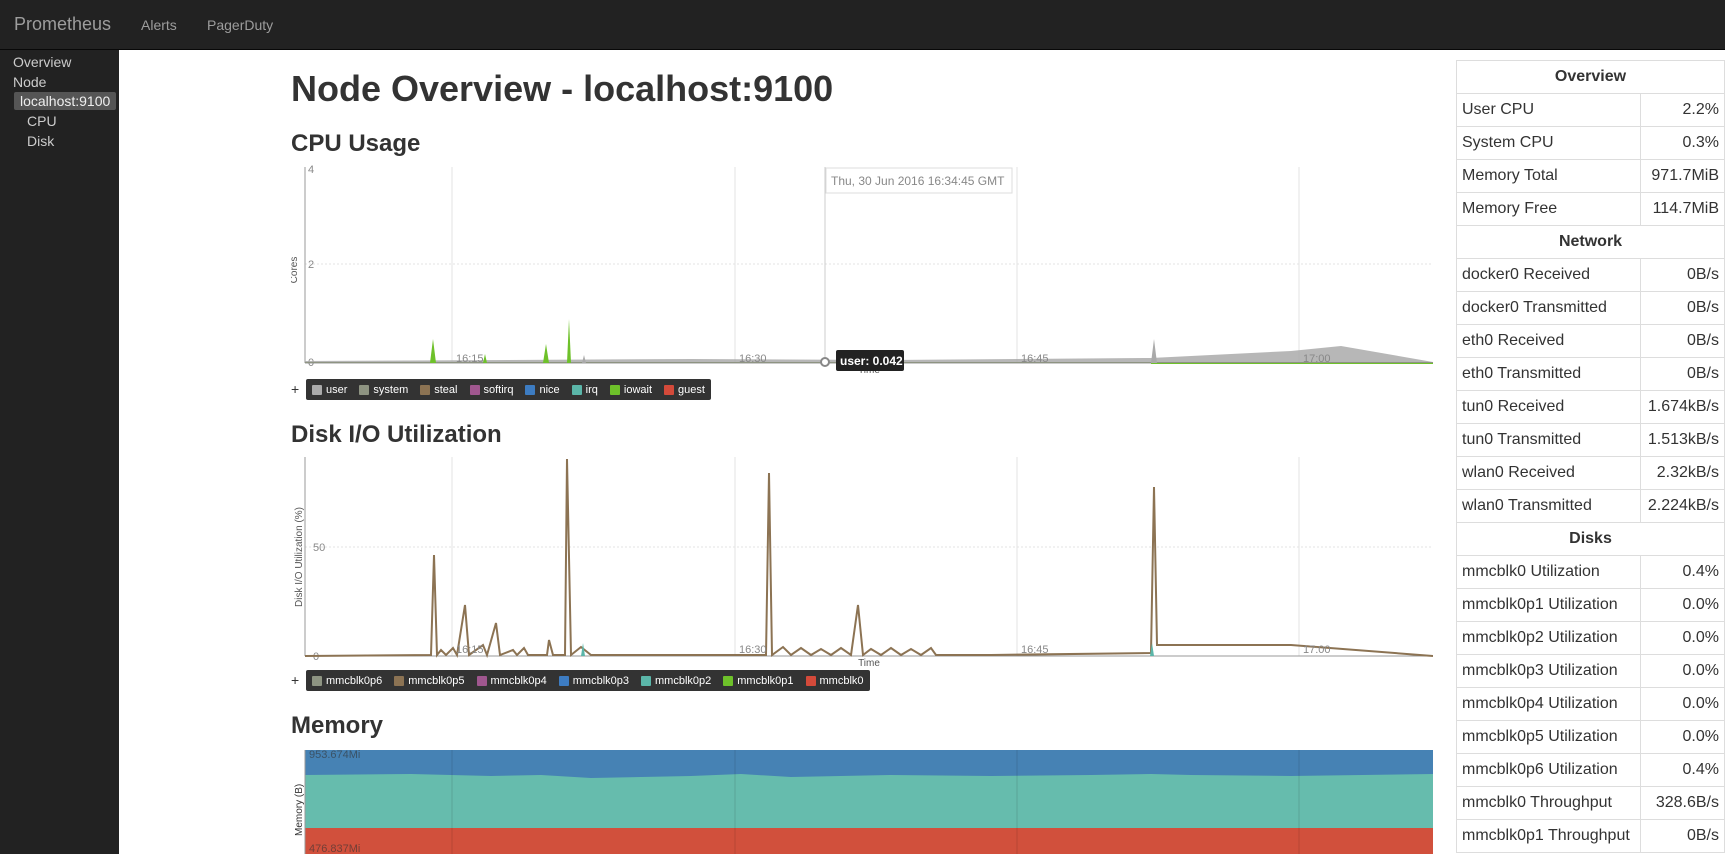  Describe the element at coordinates (1548, 308) in the screenshot. I see `stats-label: docker0 Transmitted` at that location.